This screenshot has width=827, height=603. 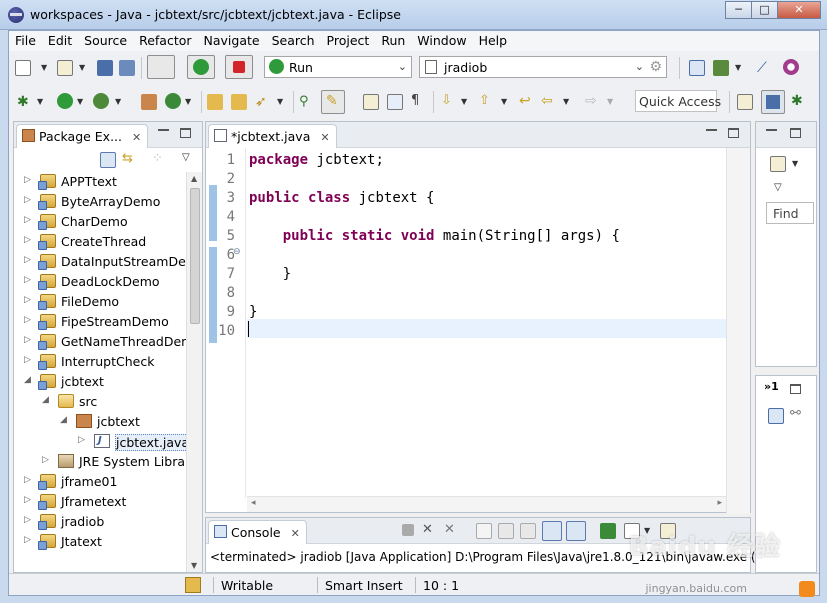 I want to click on terminate-icon, so click(x=408, y=530).